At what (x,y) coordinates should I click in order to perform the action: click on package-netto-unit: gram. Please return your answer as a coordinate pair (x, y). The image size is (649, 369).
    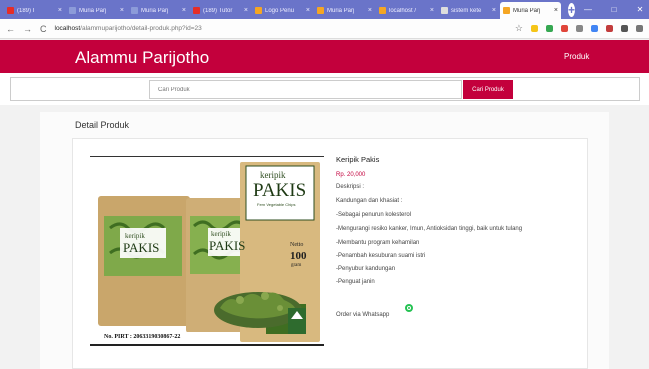
    Looking at the image, I should click on (296, 265).